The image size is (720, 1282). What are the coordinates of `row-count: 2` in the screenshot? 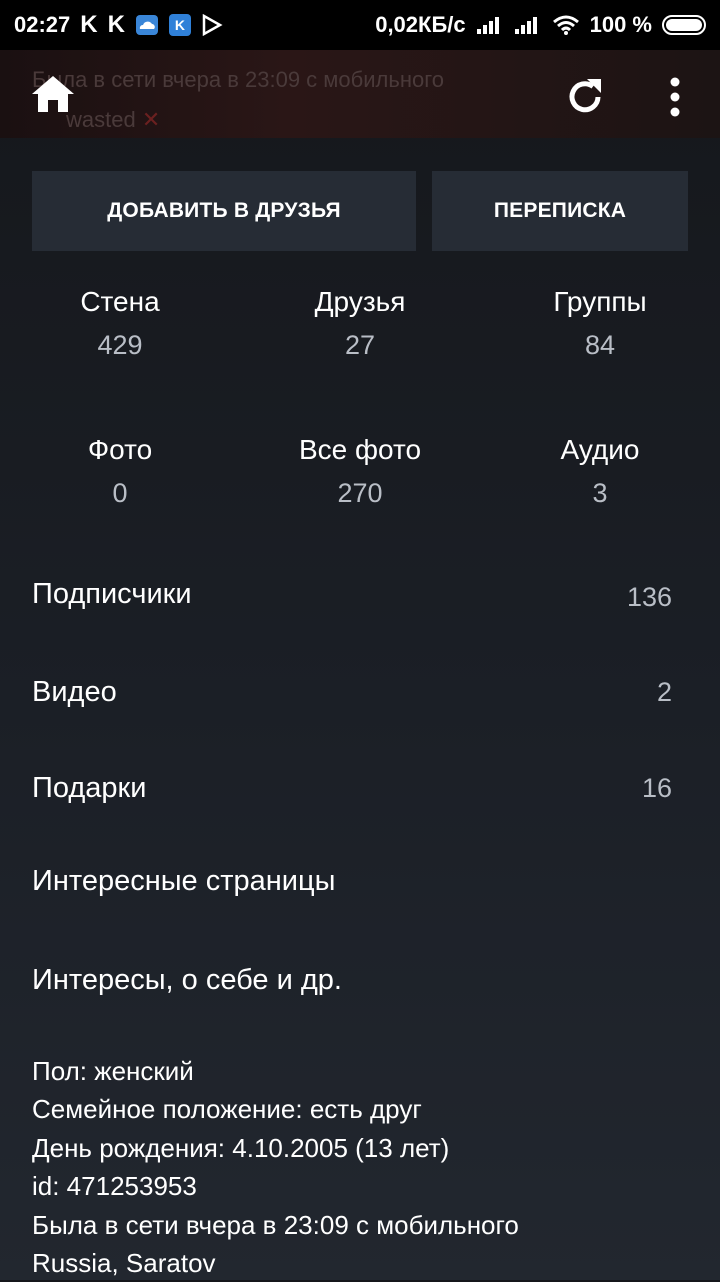 It's located at (664, 691).